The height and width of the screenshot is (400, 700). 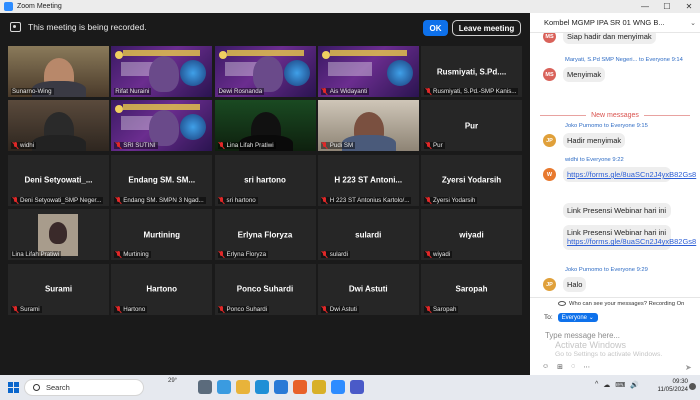 I want to click on participant-tile: sulardi sulardi, so click(x=368, y=235).